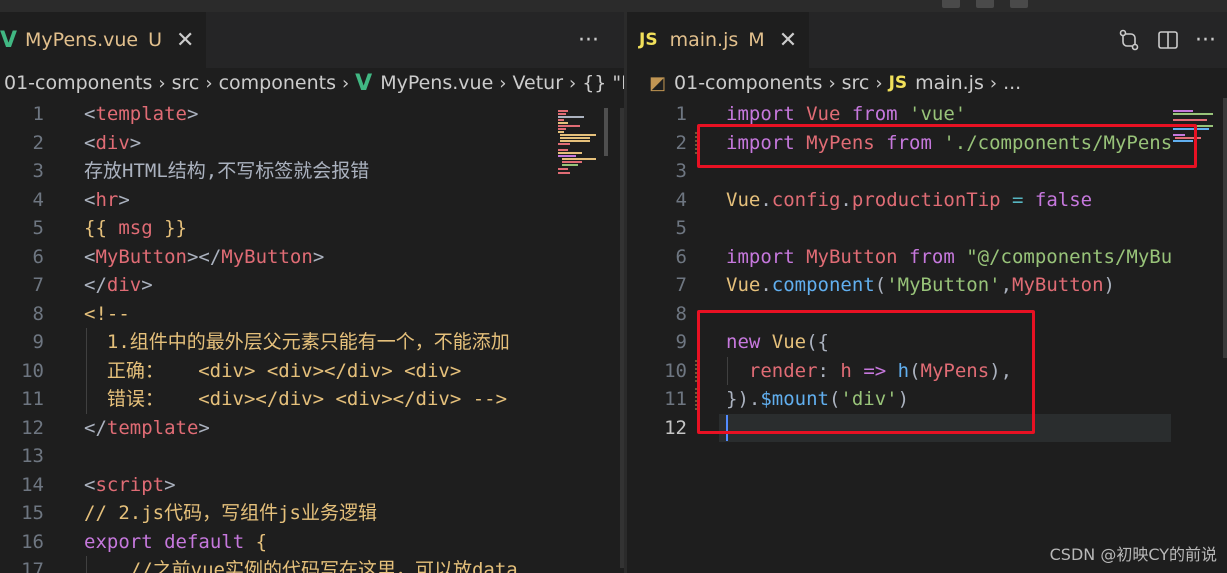 The height and width of the screenshot is (573, 1227). I want to click on line-number: 14, so click(22, 485).